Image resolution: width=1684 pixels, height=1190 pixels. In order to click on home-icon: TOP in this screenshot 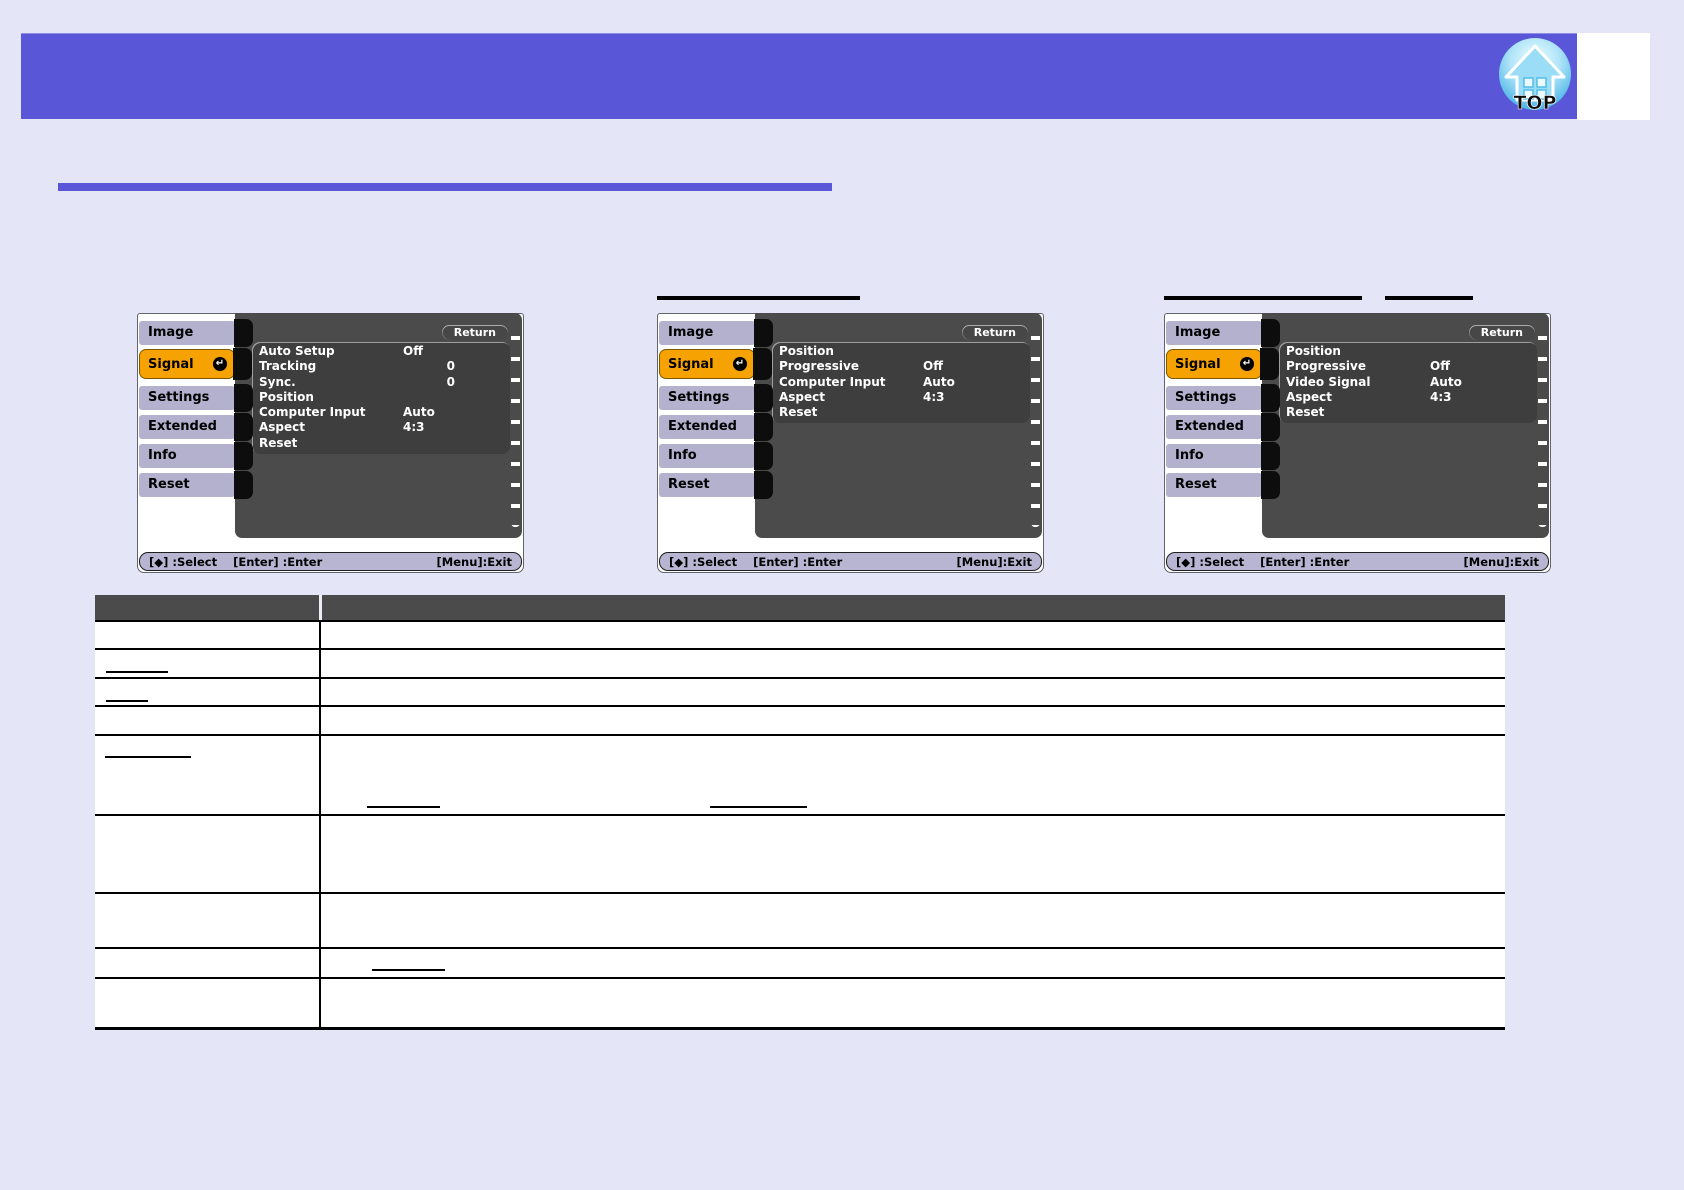, I will do `click(1535, 76)`.